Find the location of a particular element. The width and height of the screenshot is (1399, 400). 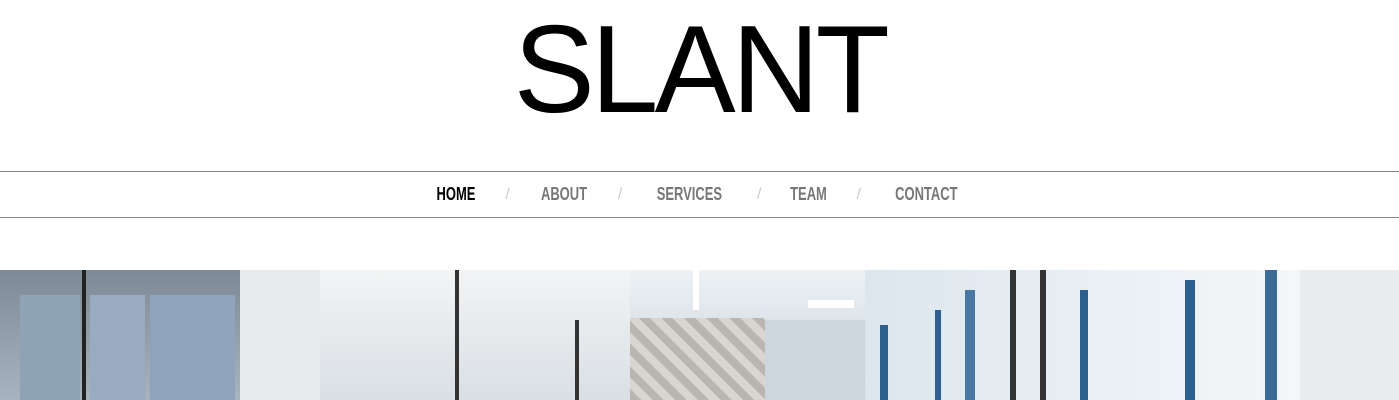

nav-about: ABOUT is located at coordinates (564, 194).